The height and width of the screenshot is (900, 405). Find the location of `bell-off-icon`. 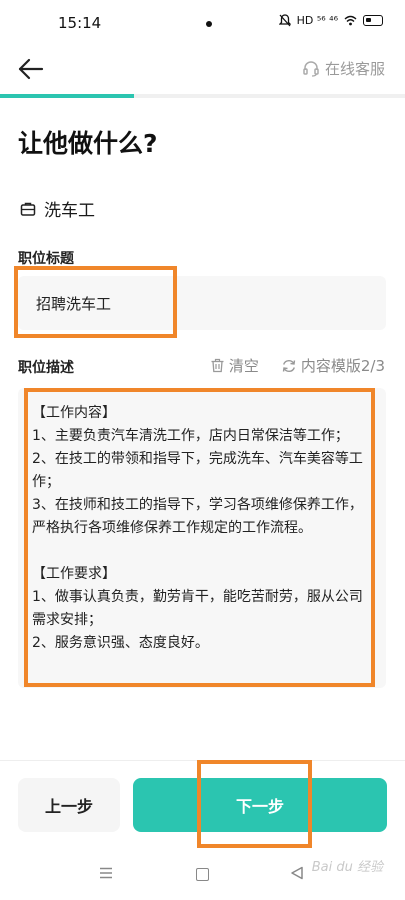

bell-off-icon is located at coordinates (284, 20).